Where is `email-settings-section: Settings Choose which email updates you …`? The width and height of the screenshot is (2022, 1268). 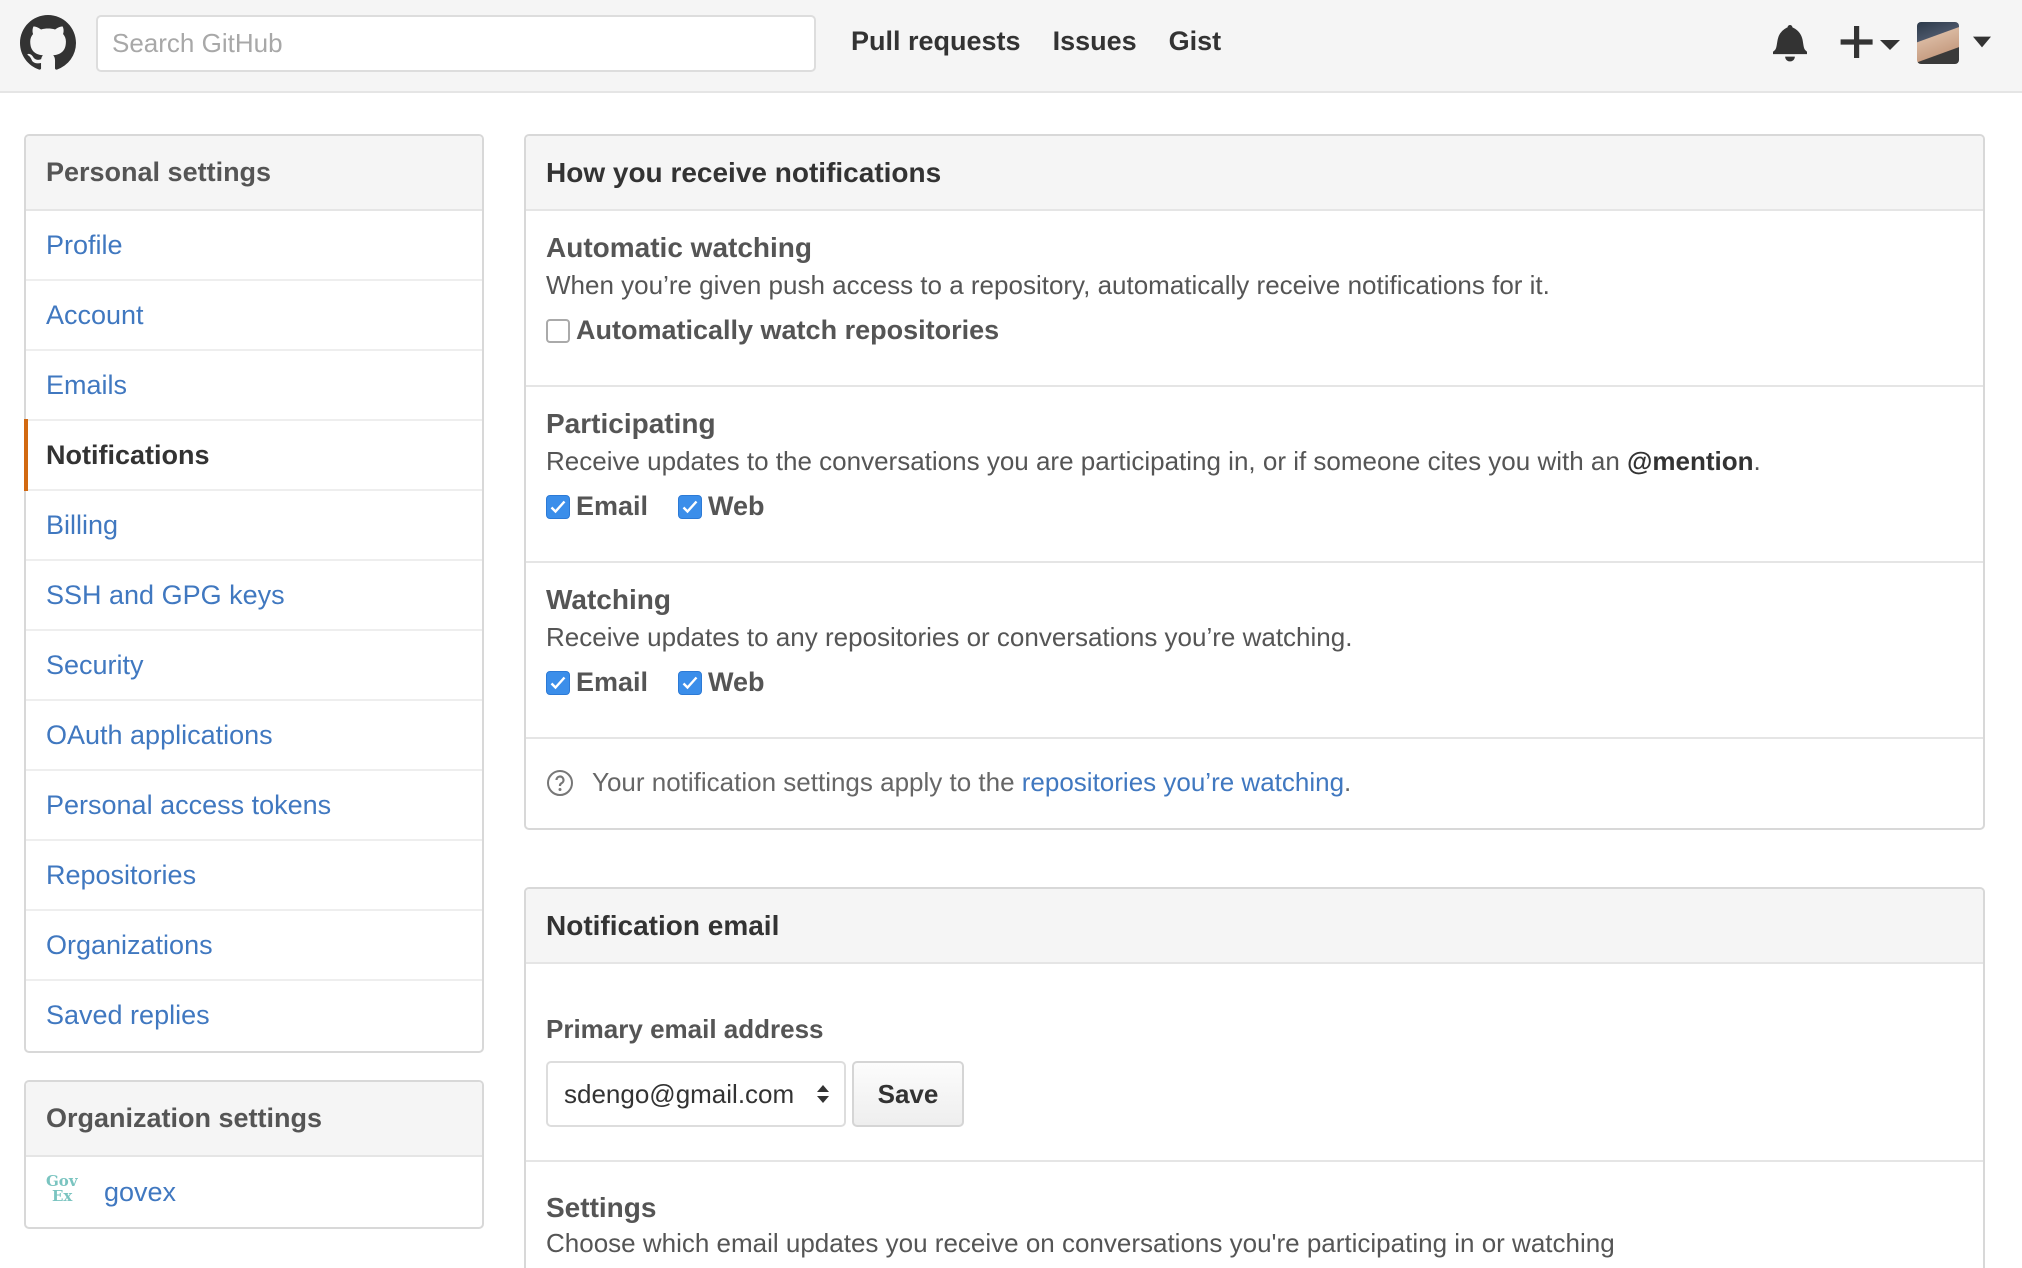 email-settings-section: Settings Choose which email updates you … is located at coordinates (1254, 1210).